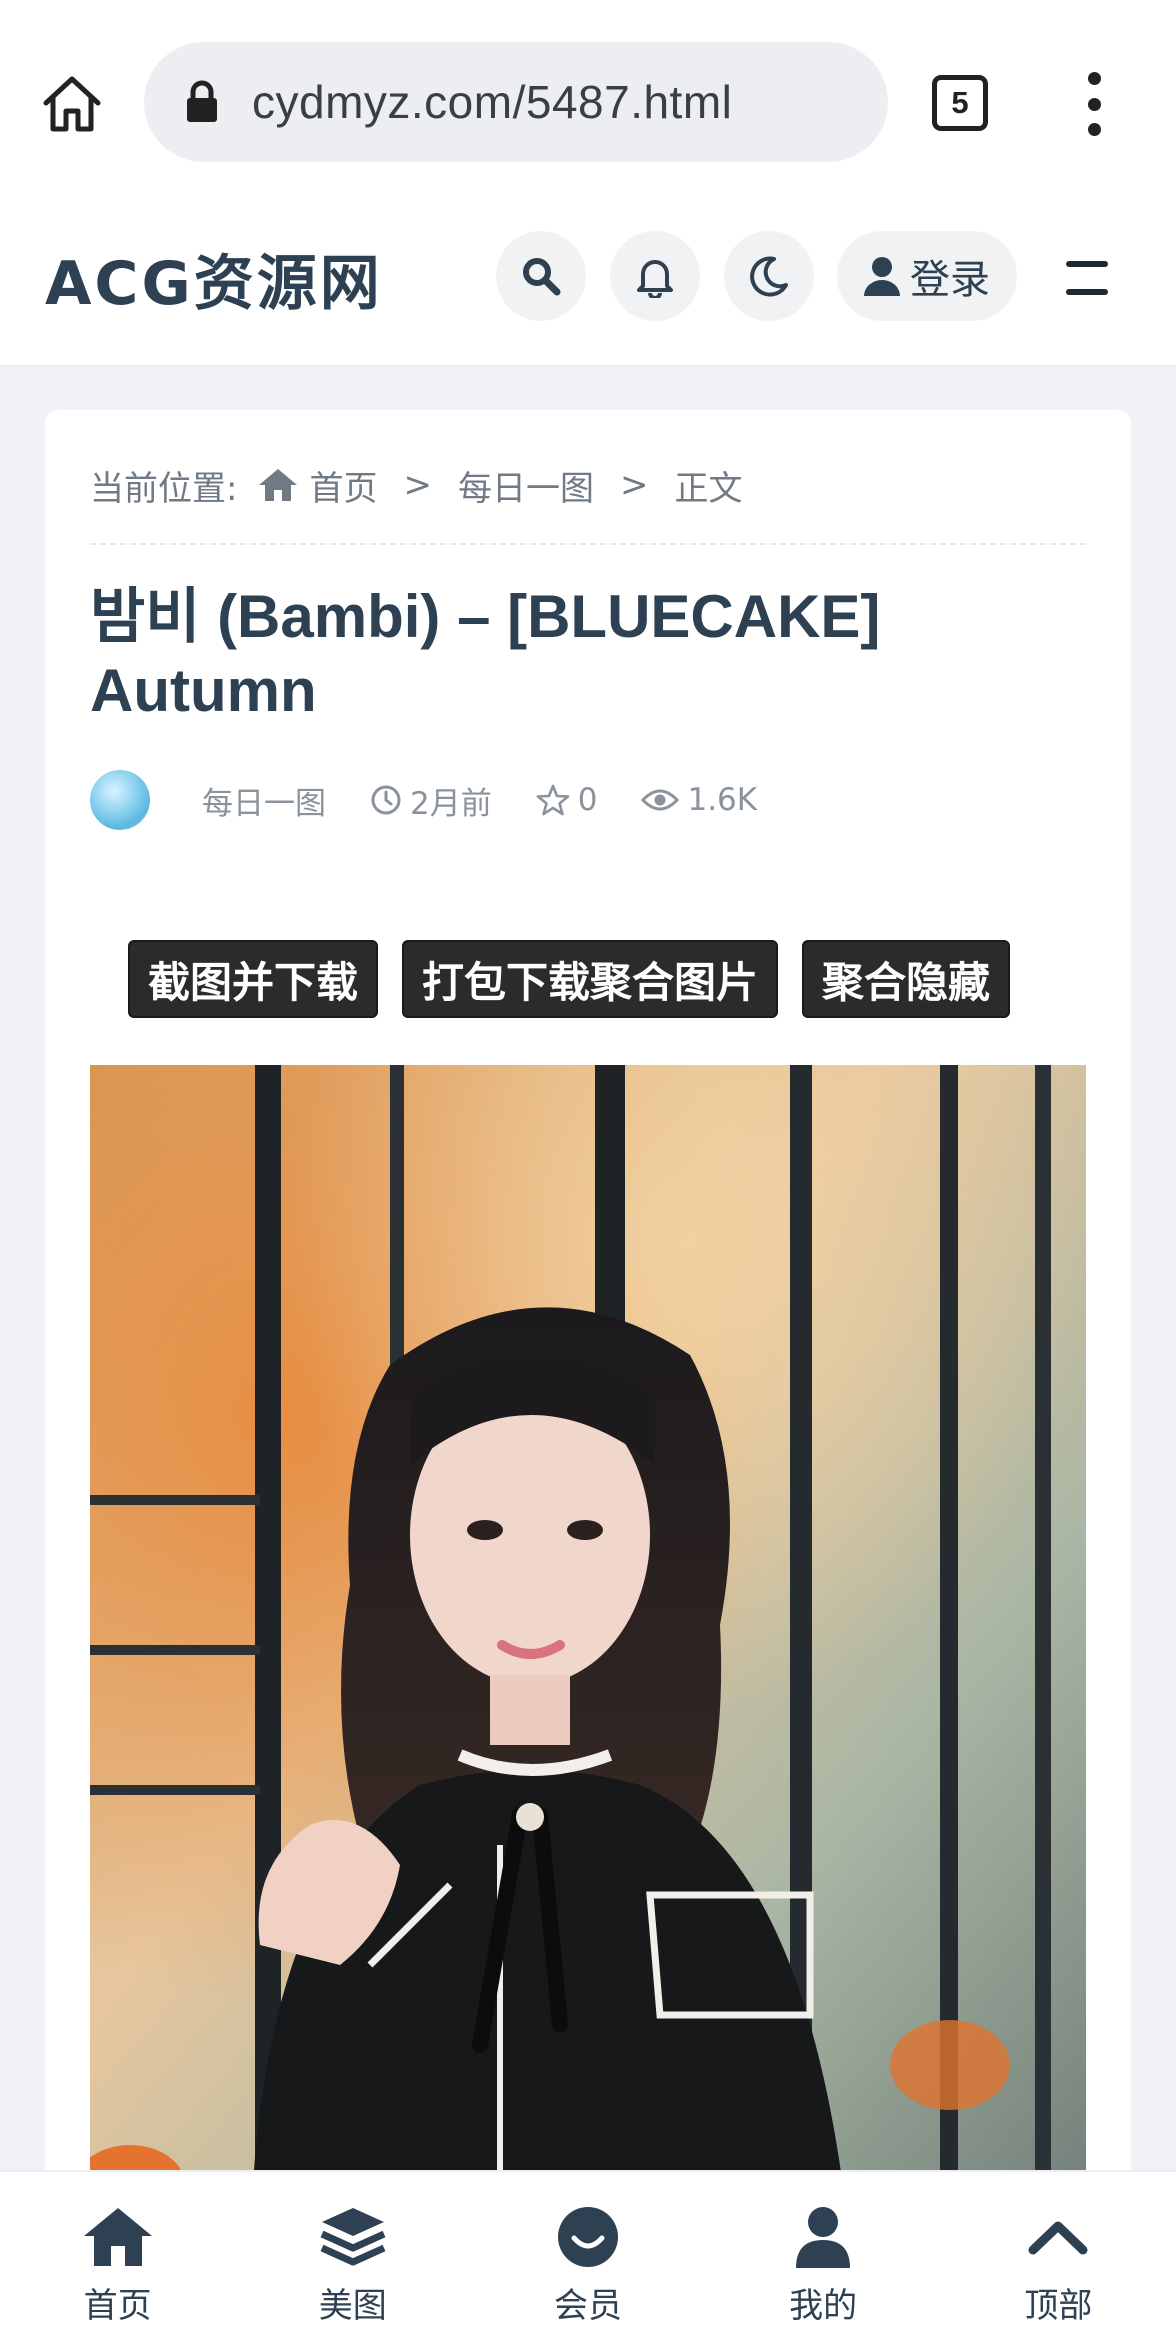 The image size is (1176, 2346). Describe the element at coordinates (1087, 278) in the screenshot. I see `menu-icon` at that location.